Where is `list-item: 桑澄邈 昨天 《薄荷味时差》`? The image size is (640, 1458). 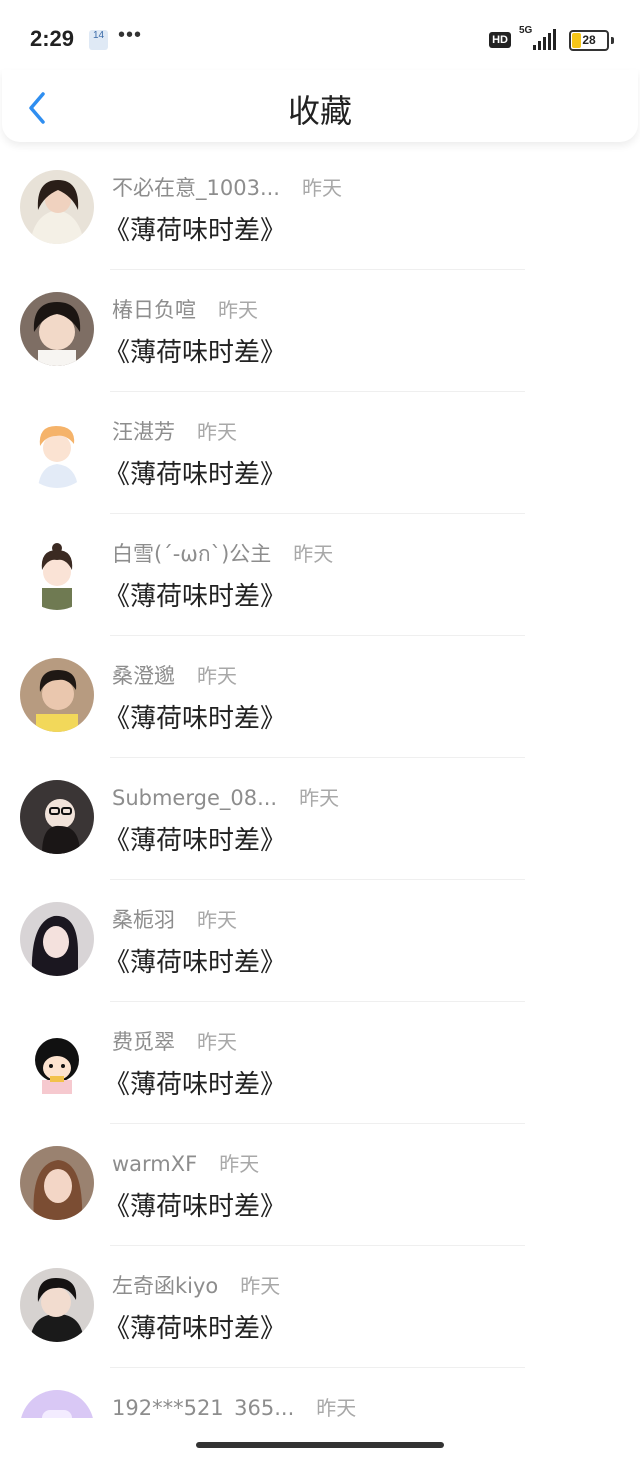
list-item: 桑澄邈 昨天 《薄荷味时差》 is located at coordinates (320, 697).